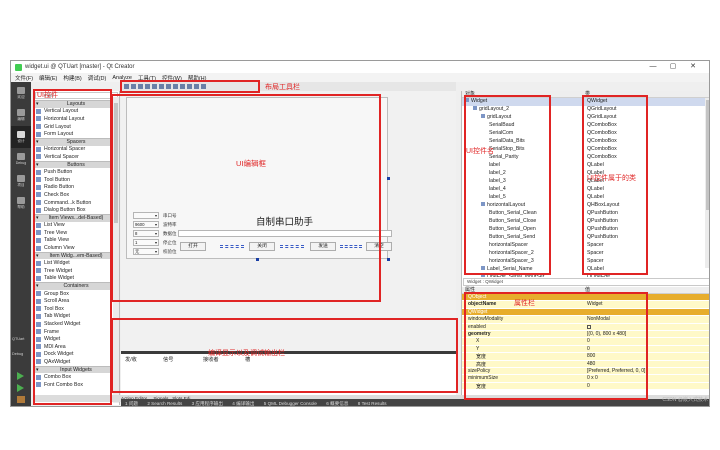 Image resolution: width=720 pixels, height=450 pixels. Describe the element at coordinates (76, 317) in the screenshot. I see `widget-item: Tab Widget` at that location.